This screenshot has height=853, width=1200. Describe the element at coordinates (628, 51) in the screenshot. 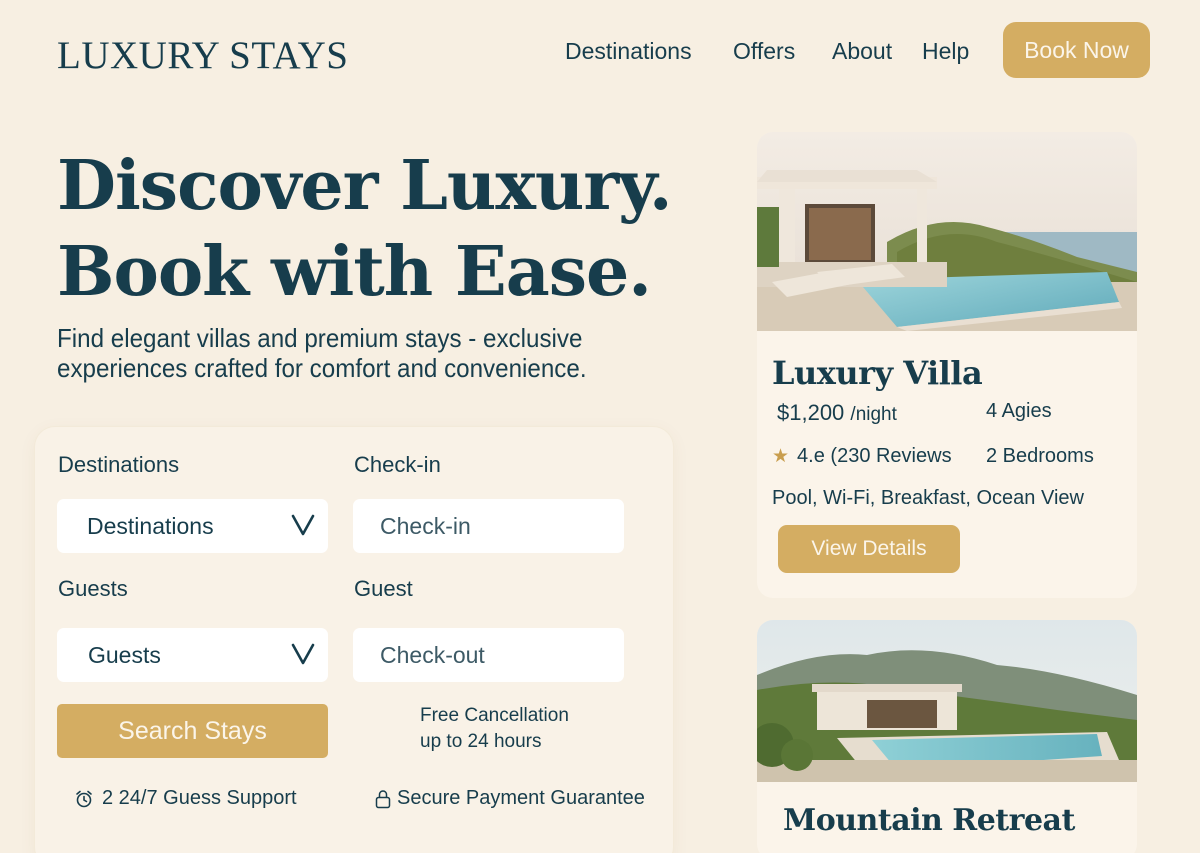

I see `nav-destinations: Destinations` at that location.